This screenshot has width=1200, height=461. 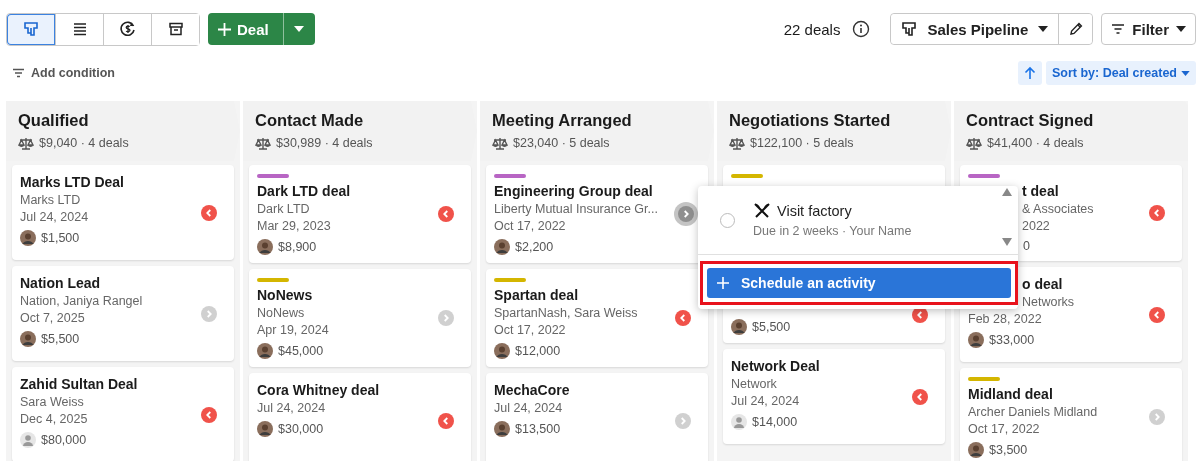 I want to click on deal-card: Zahid Sultan Deal Sara Weiss Dec 4, 2025 $80,000, so click(x=123, y=414).